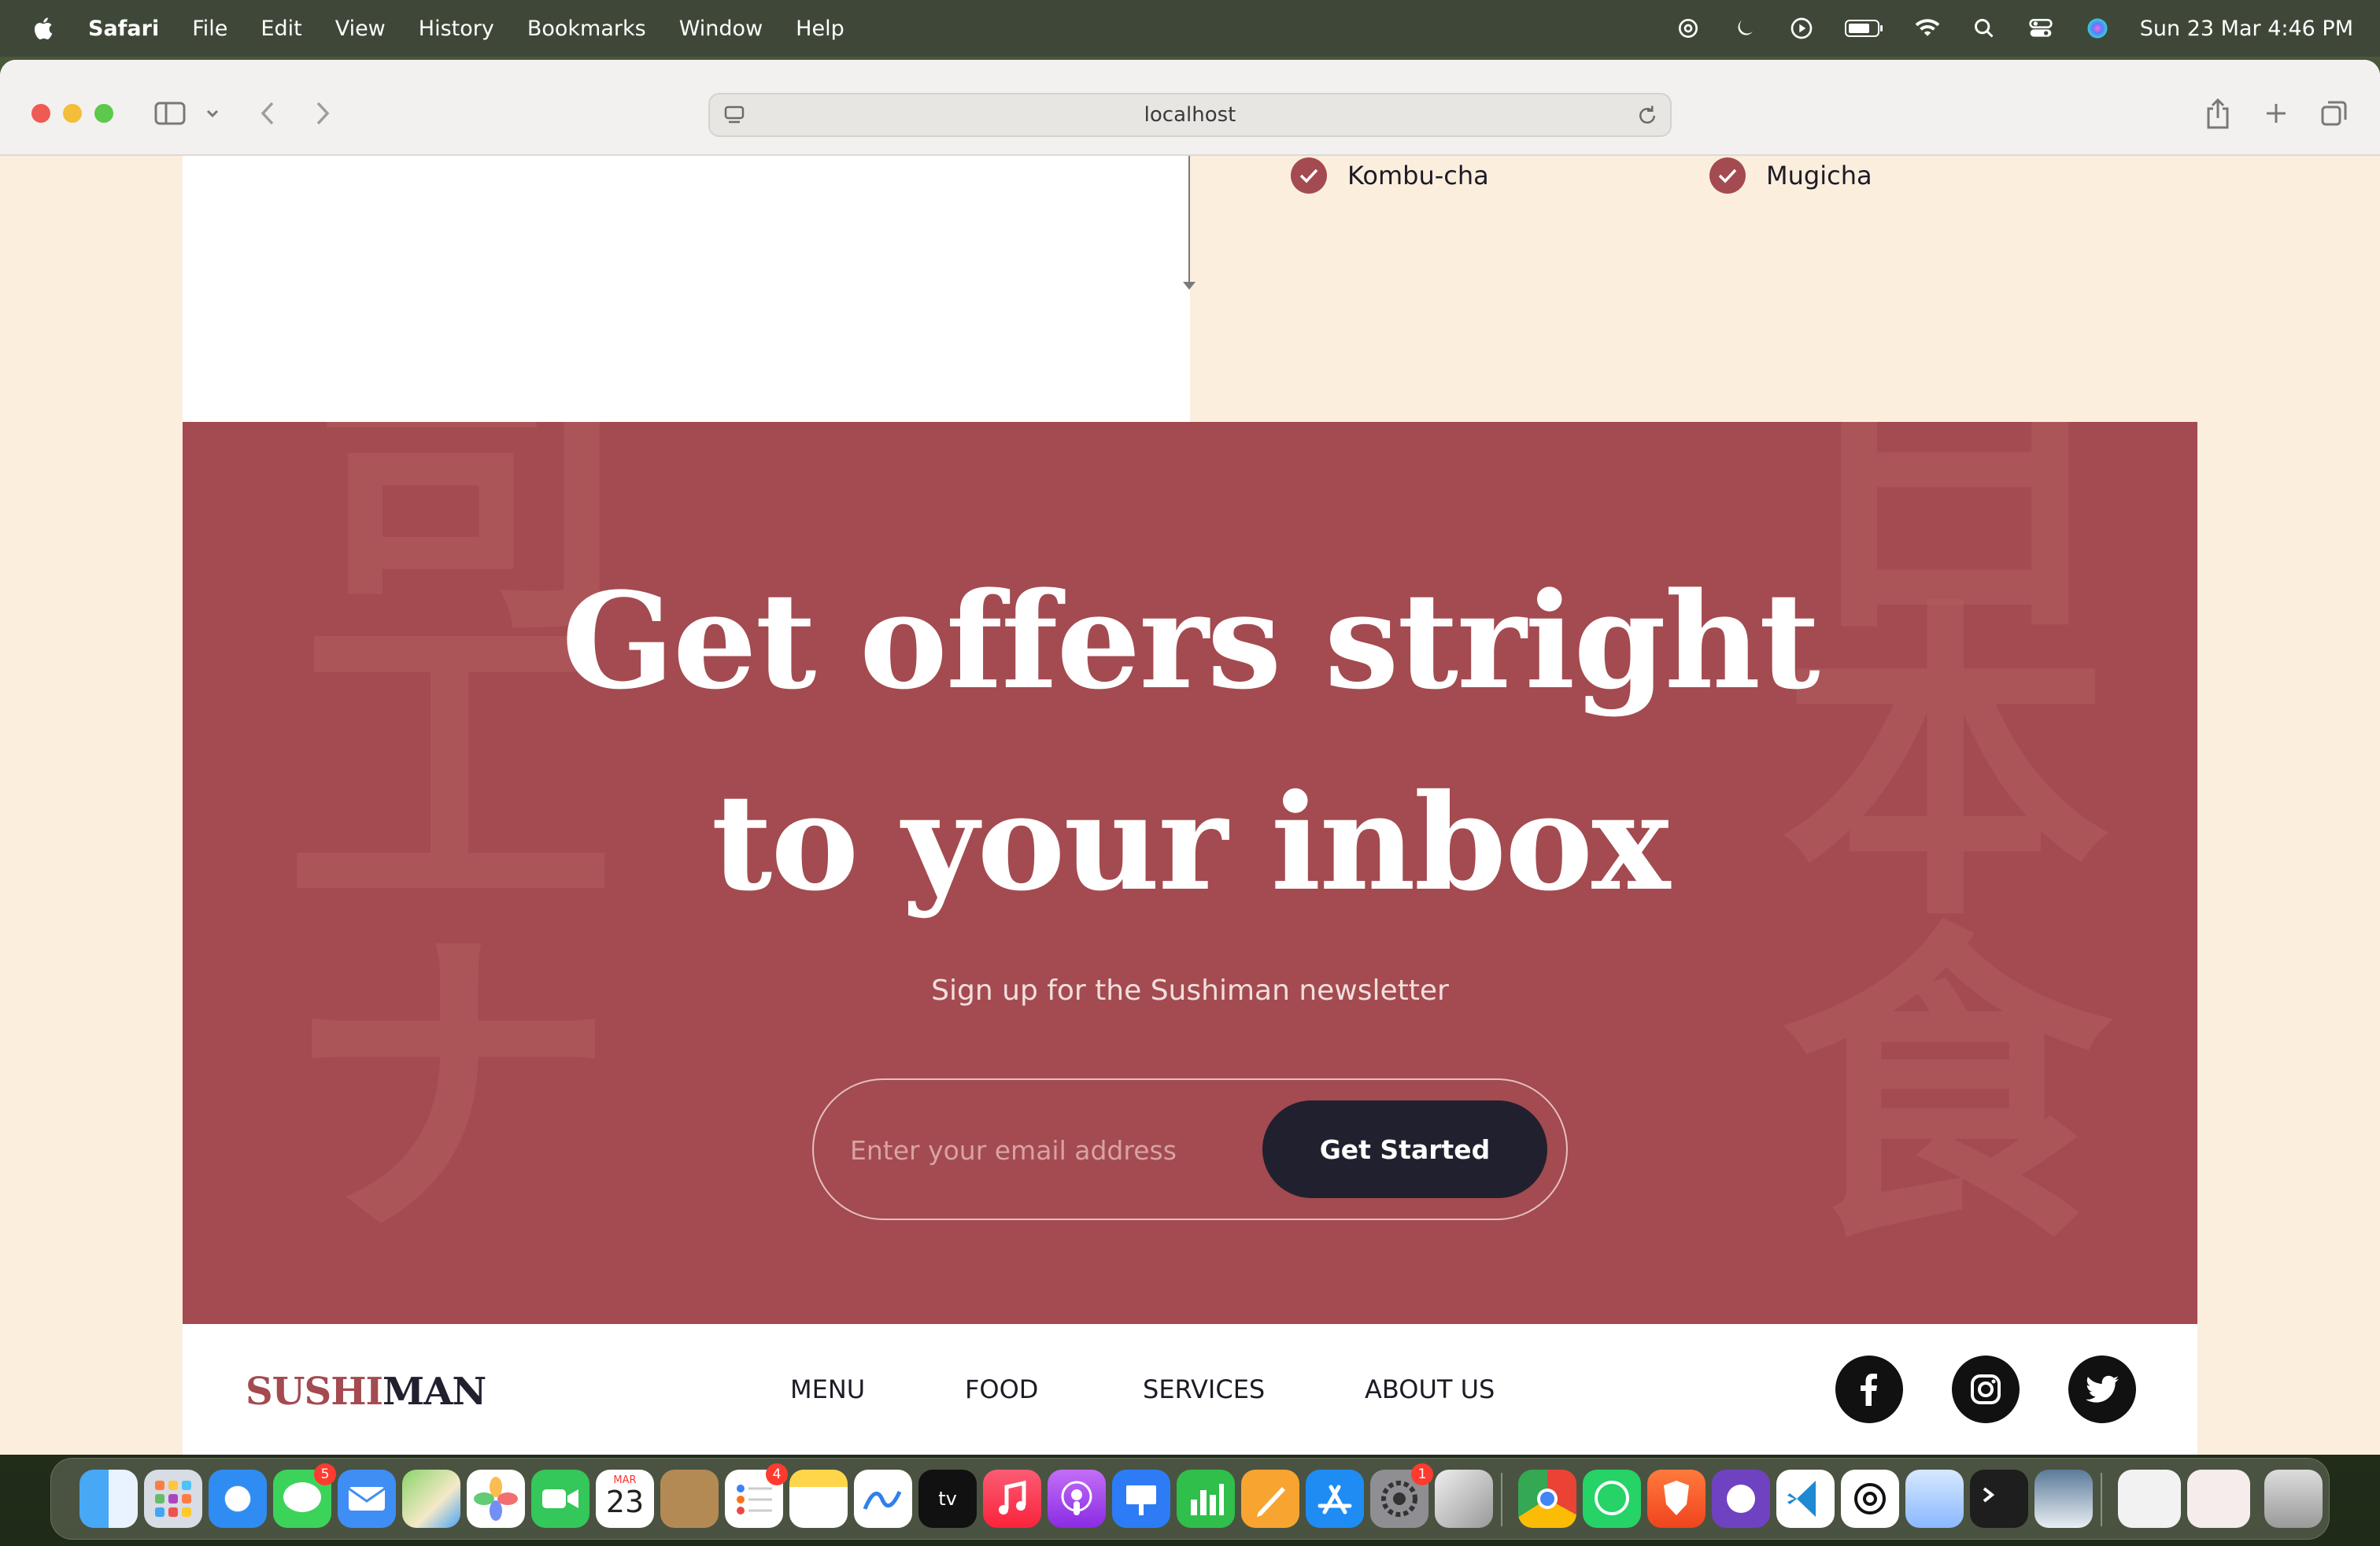 This screenshot has width=2380, height=1546. What do you see at coordinates (103, 114) in the screenshot?
I see `fullscreen-window-button` at bounding box center [103, 114].